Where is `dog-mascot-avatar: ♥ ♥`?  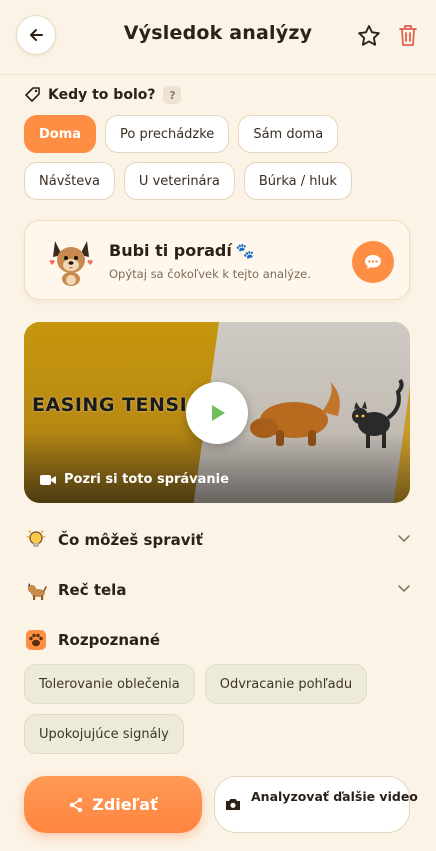
dog-mascot-avatar: ♥ ♥ is located at coordinates (71, 263).